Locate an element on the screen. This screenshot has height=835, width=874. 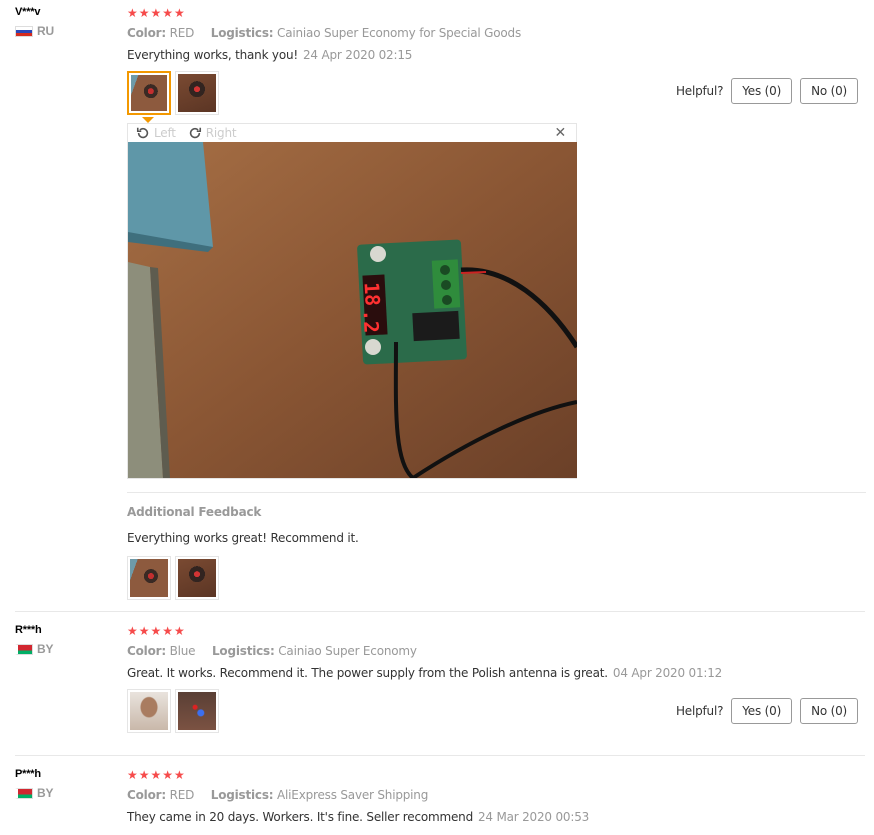
logistics-value: AliExpress Saver Shipping is located at coordinates (353, 795).